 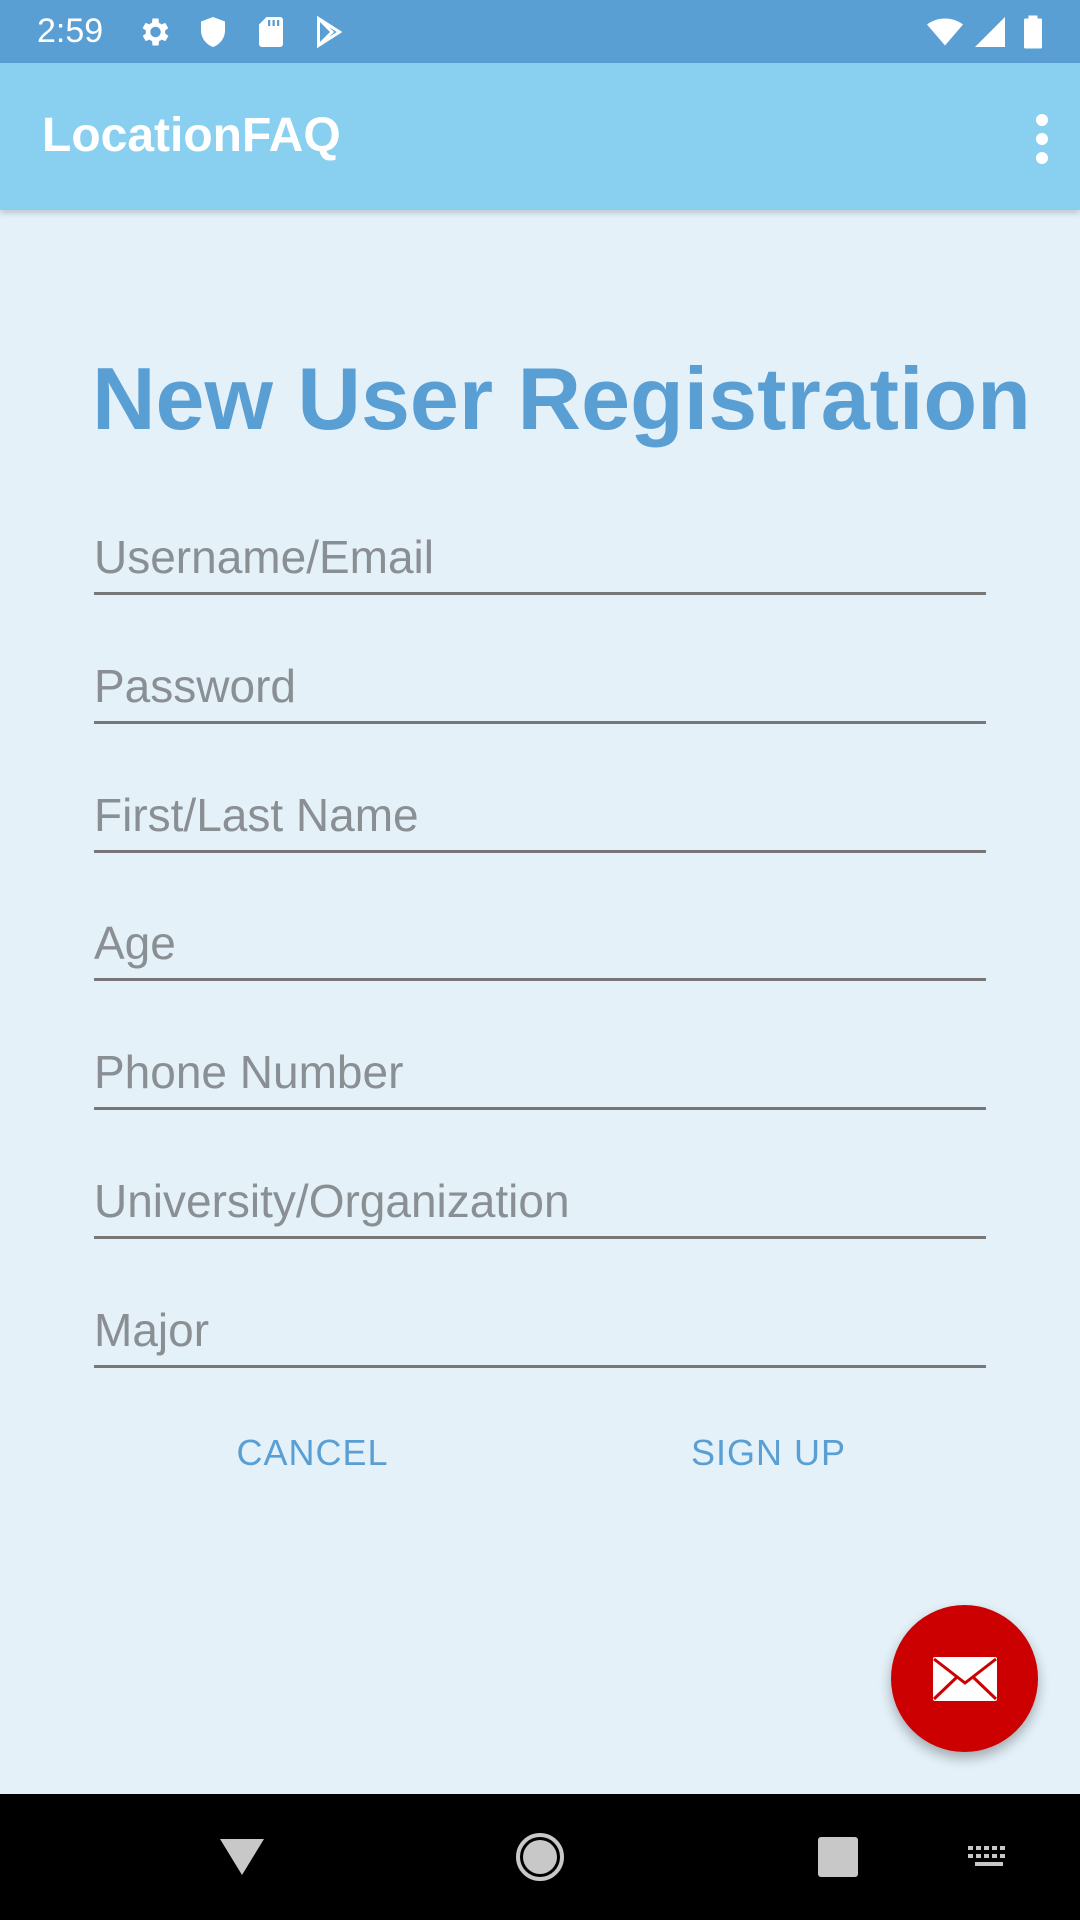 What do you see at coordinates (330, 32) in the screenshot?
I see `play-store-icon` at bounding box center [330, 32].